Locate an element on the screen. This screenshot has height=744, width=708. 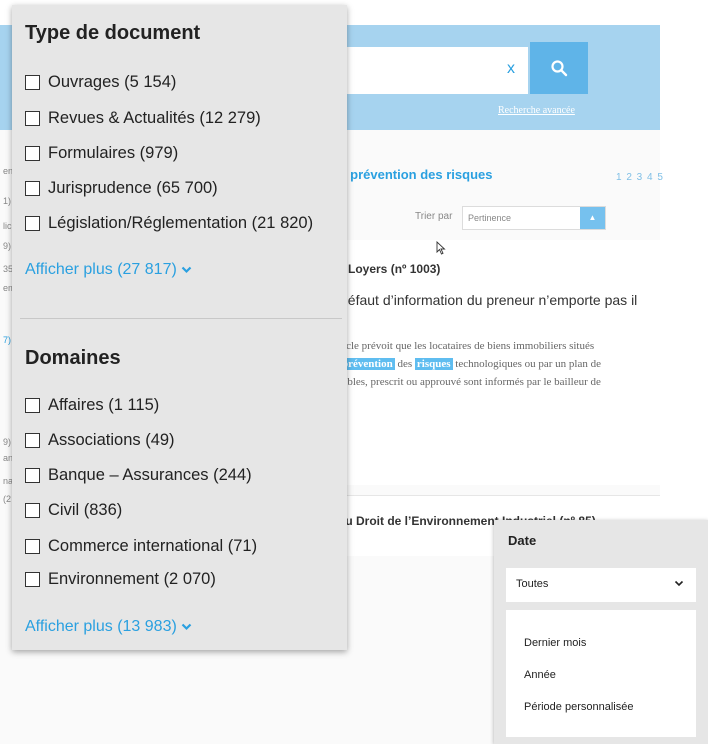
search-button is located at coordinates (559, 68).